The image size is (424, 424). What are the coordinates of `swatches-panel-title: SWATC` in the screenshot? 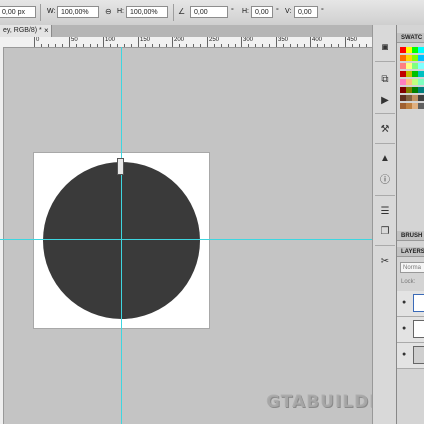 It's located at (410, 38).